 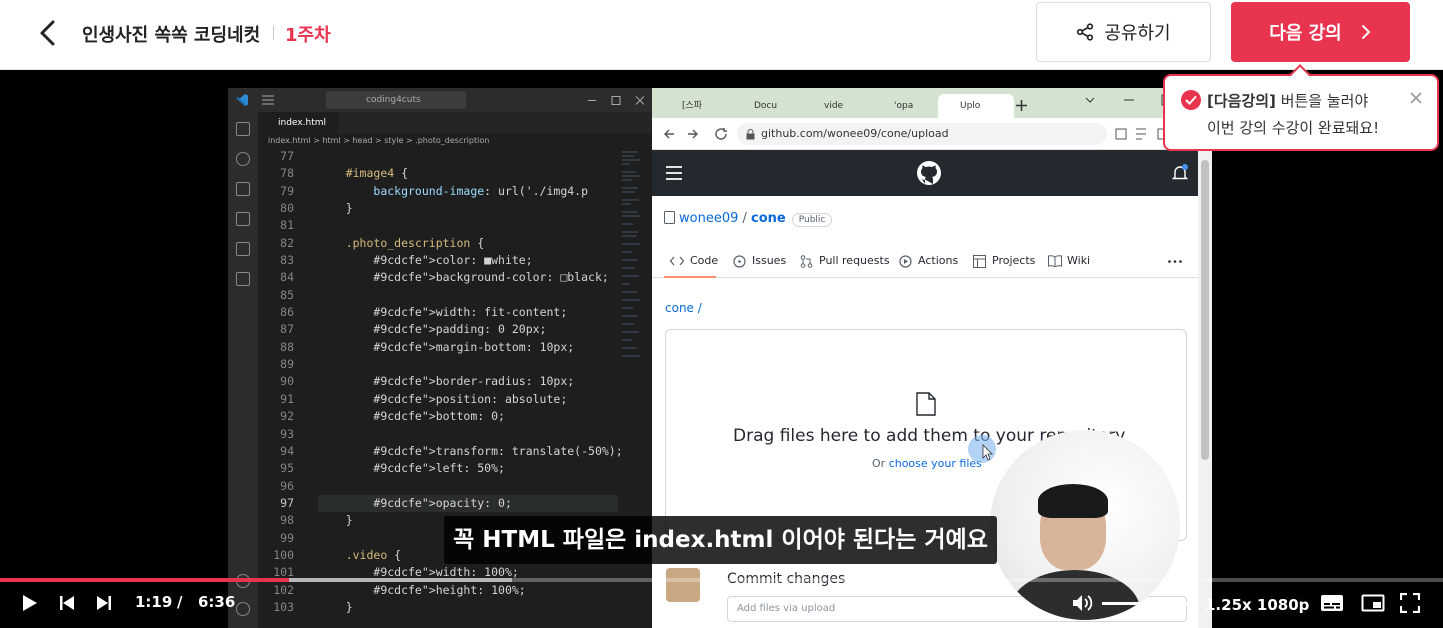 I want to click on line-number: 78, so click(x=287, y=173).